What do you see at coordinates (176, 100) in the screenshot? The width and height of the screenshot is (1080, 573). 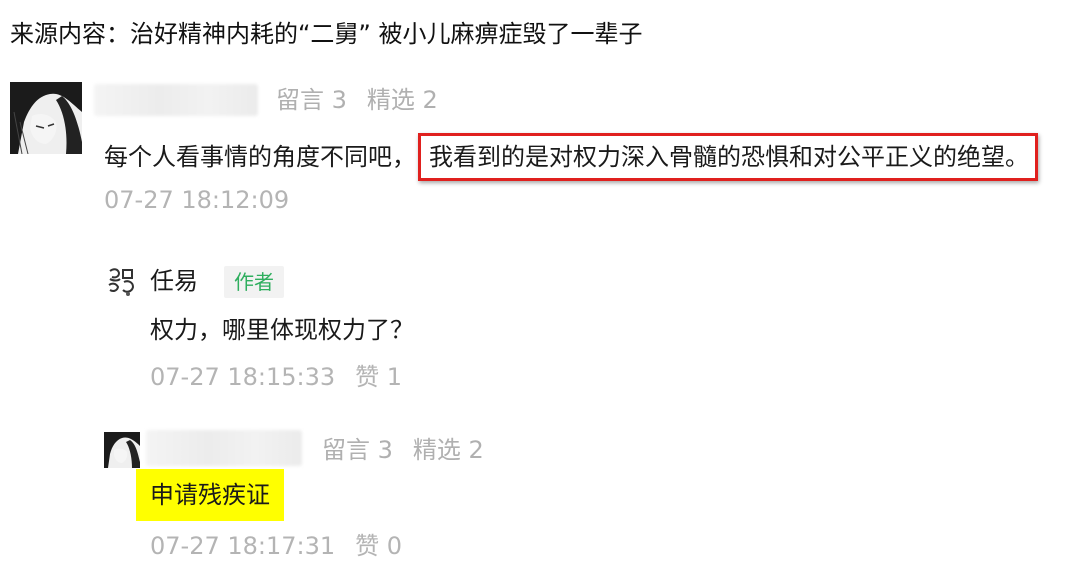 I see `commenter-name-blurred` at bounding box center [176, 100].